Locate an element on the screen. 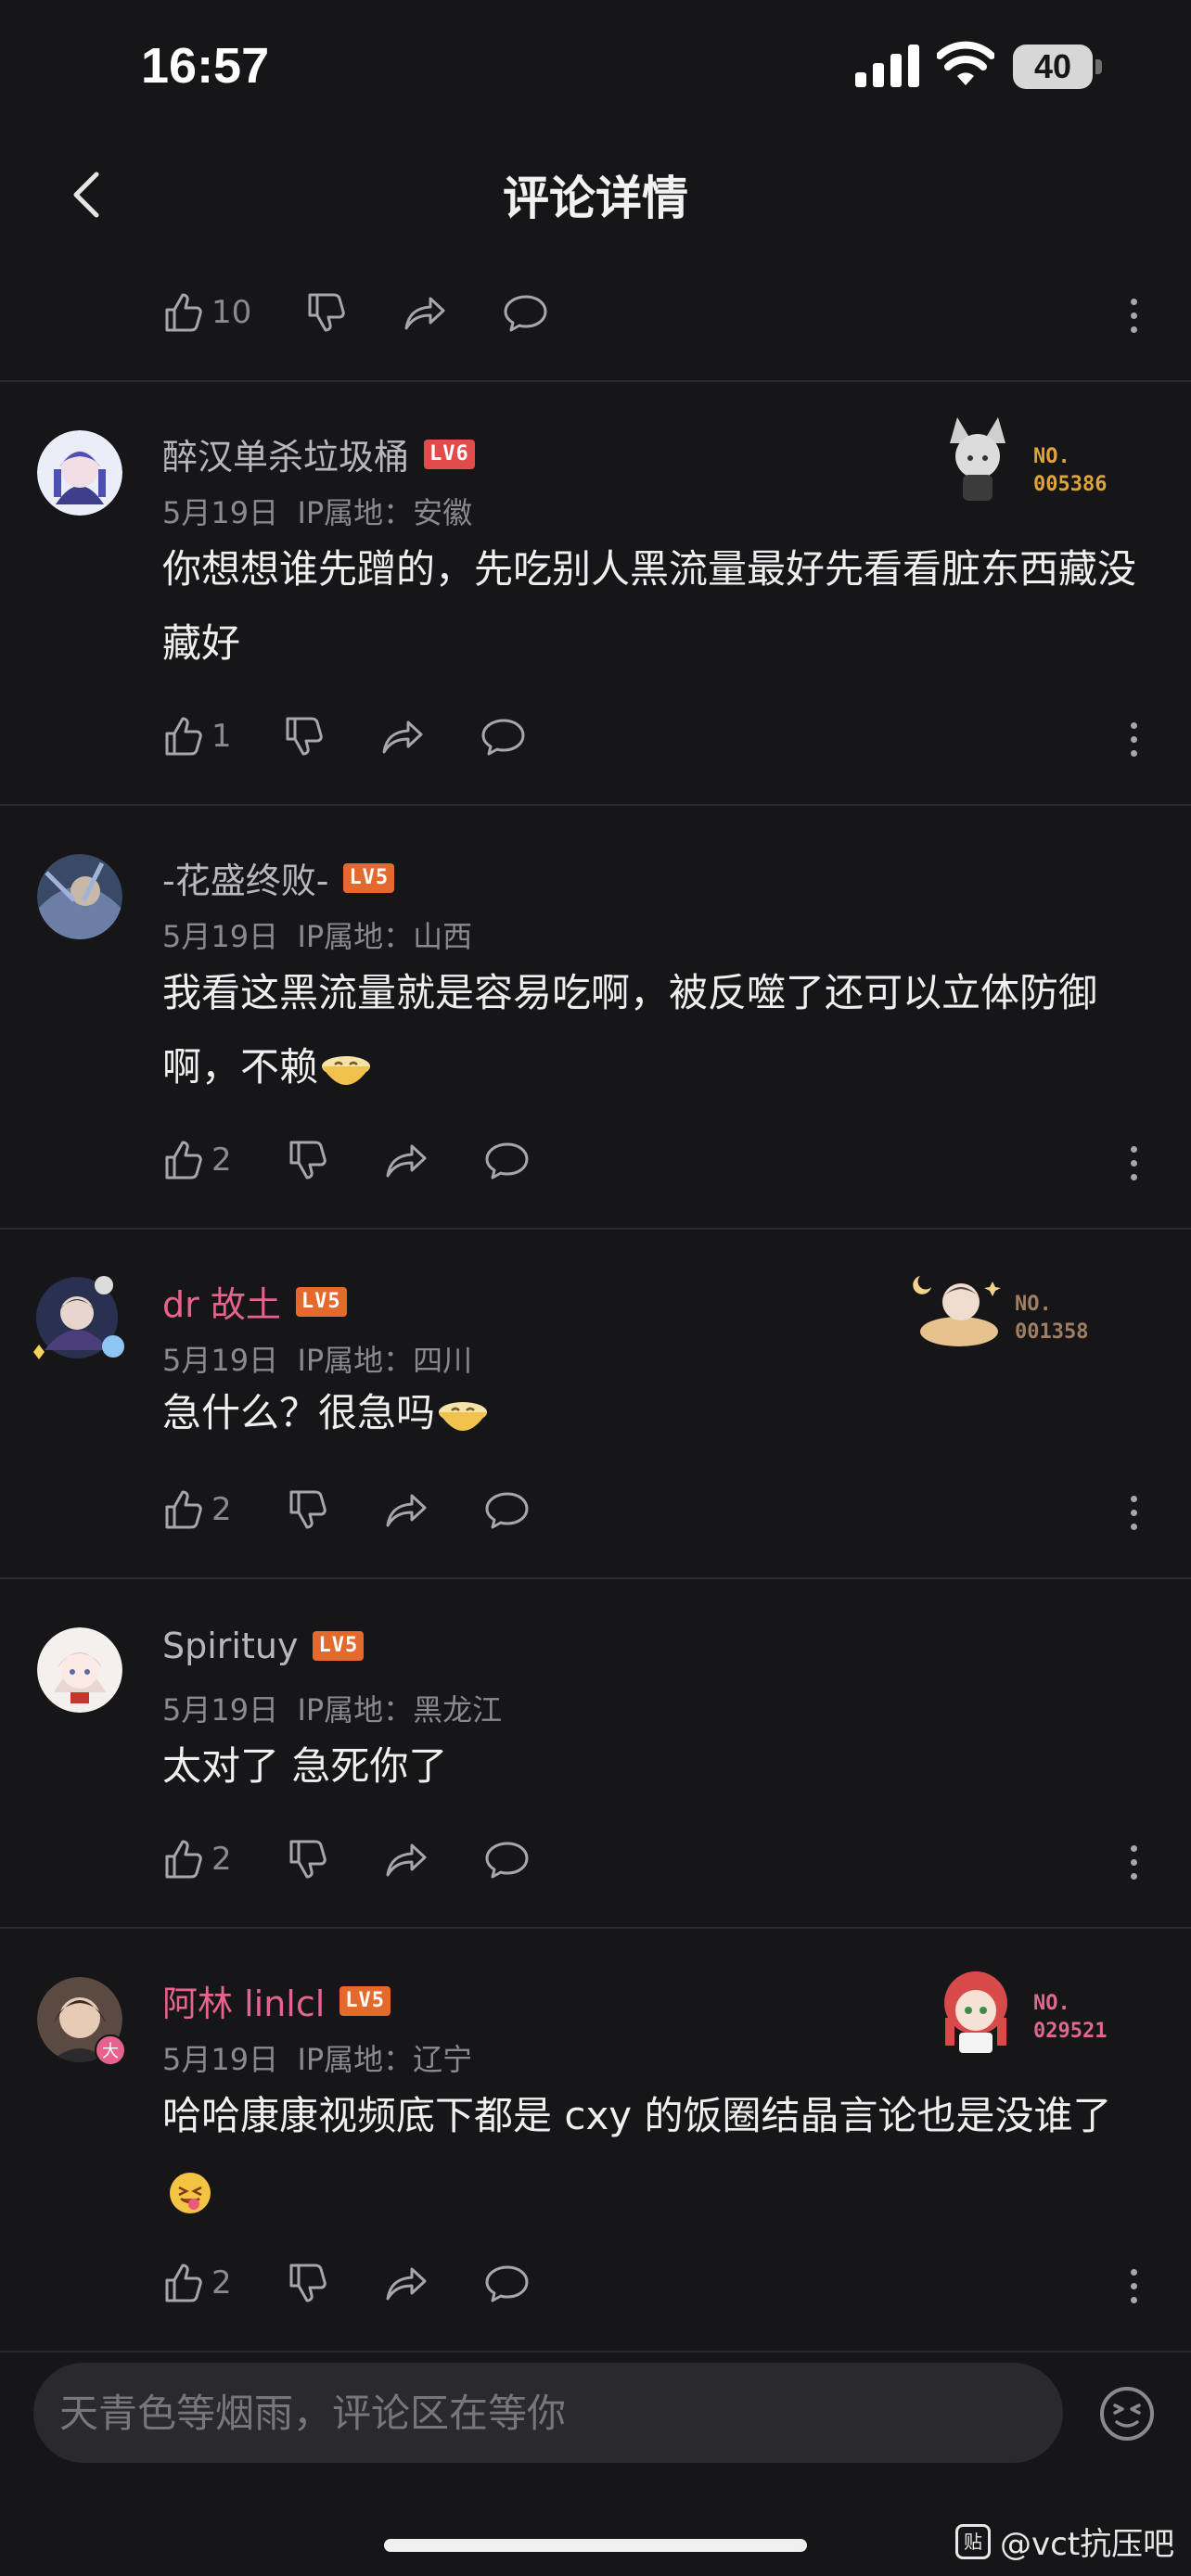  username: 醉汉单杀垃圾桶 is located at coordinates (285, 453).